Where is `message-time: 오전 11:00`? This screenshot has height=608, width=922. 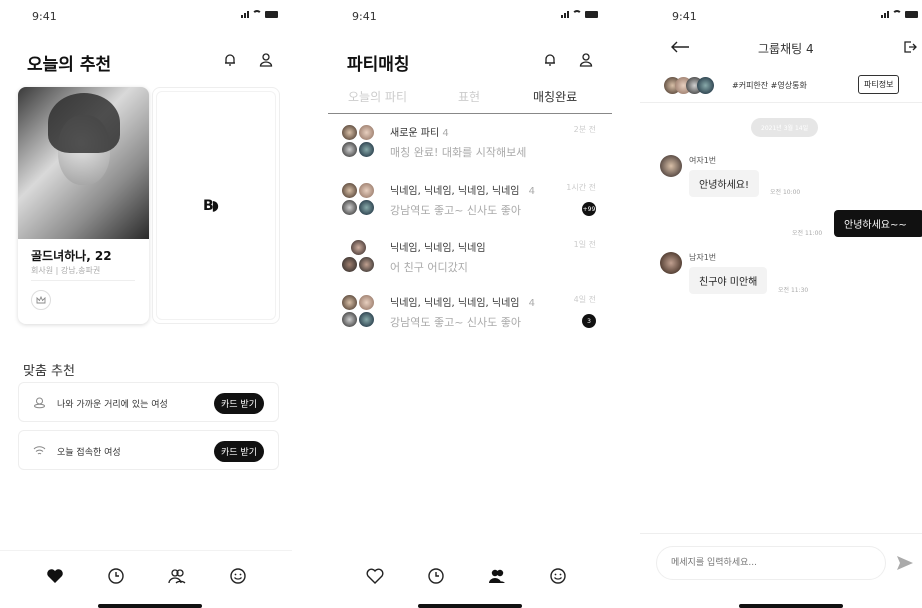
message-time: 오전 11:00 is located at coordinates (807, 233).